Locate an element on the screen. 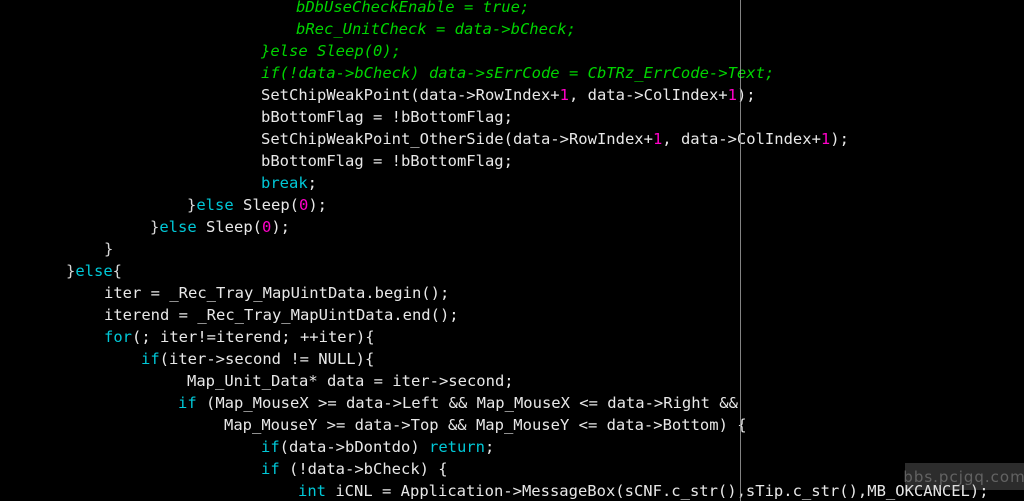 This screenshot has height=501, width=1024. code-line: } is located at coordinates (512, 249).